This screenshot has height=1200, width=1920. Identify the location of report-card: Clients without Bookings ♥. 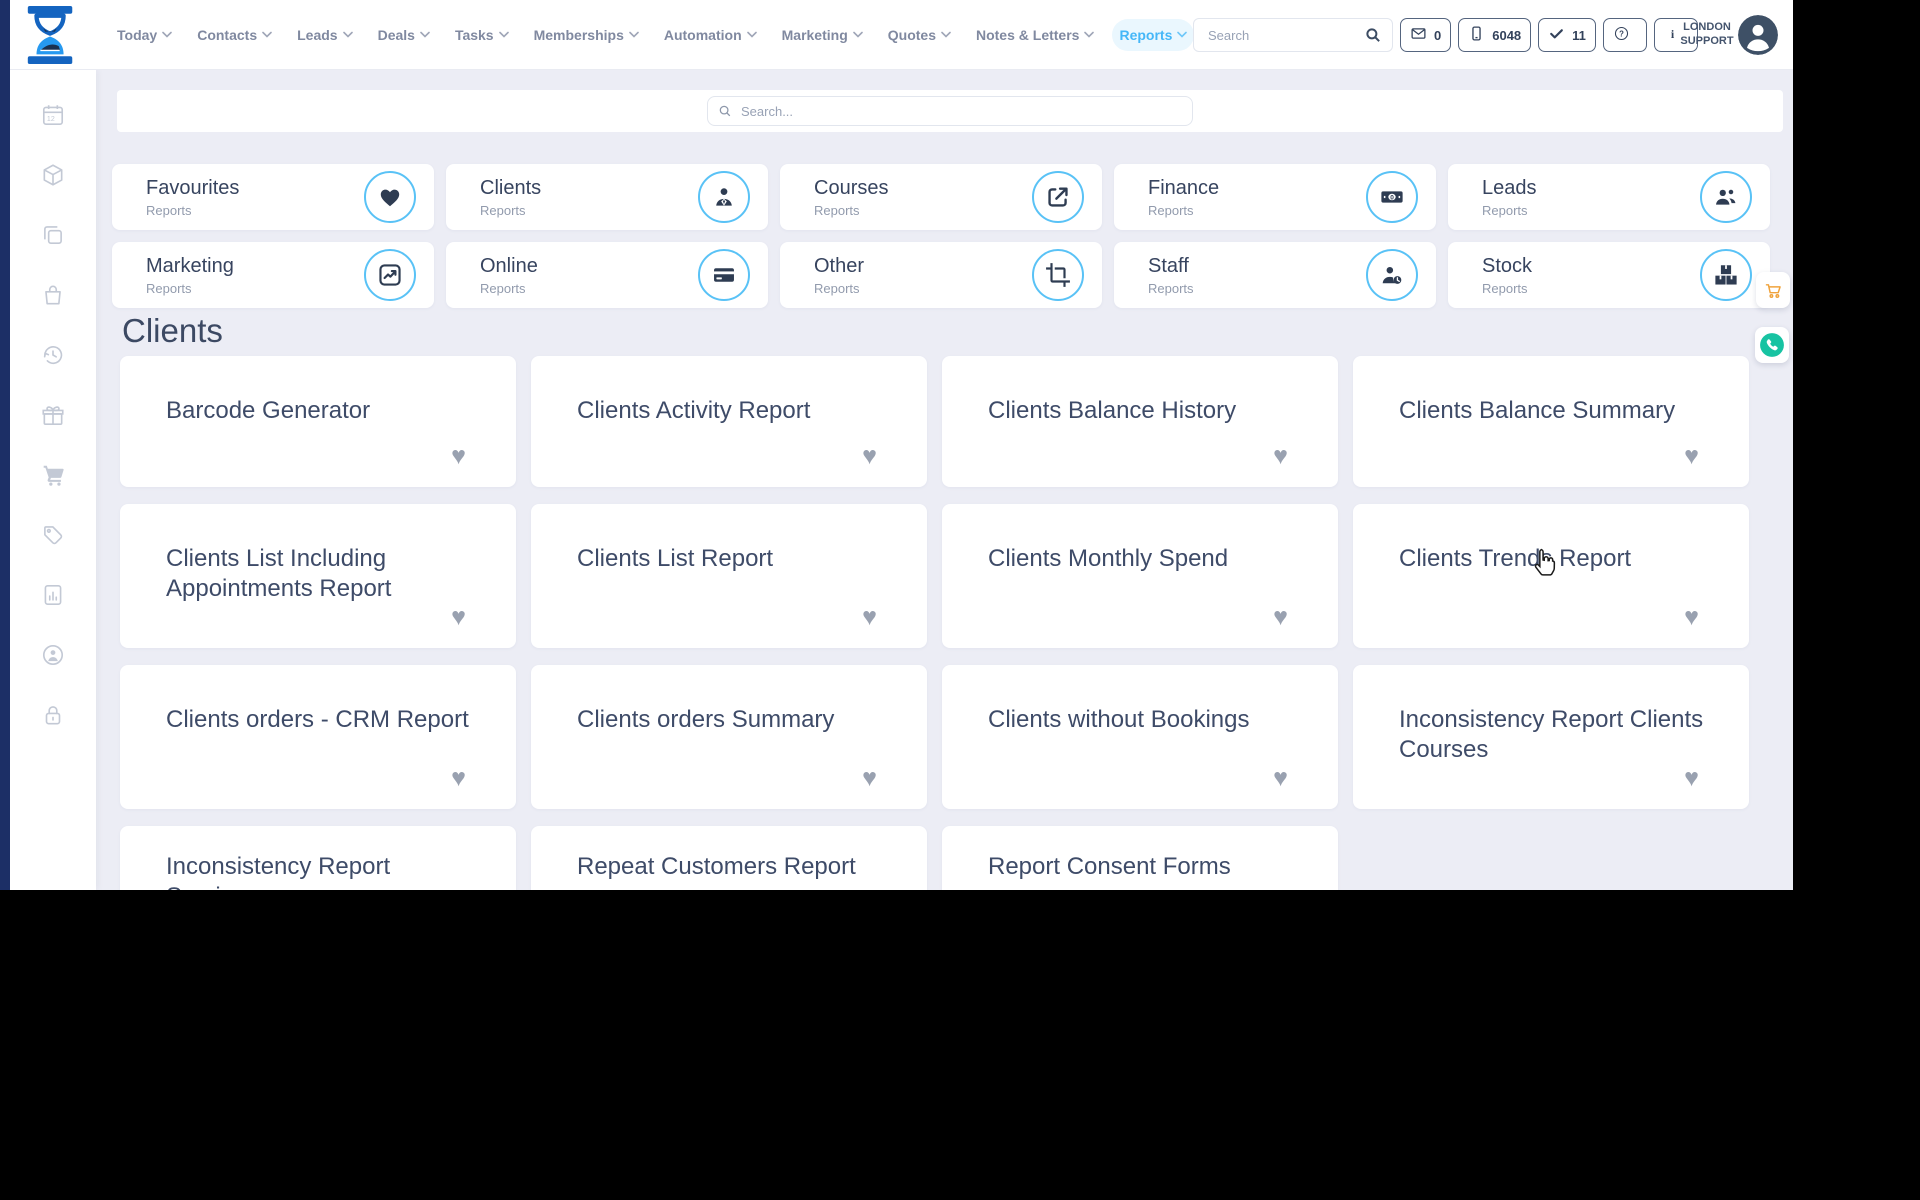
(1140, 737).